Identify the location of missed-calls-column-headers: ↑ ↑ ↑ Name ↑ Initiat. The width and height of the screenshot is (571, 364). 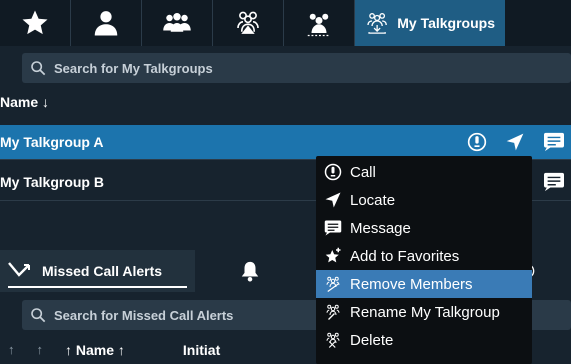
(114, 350).